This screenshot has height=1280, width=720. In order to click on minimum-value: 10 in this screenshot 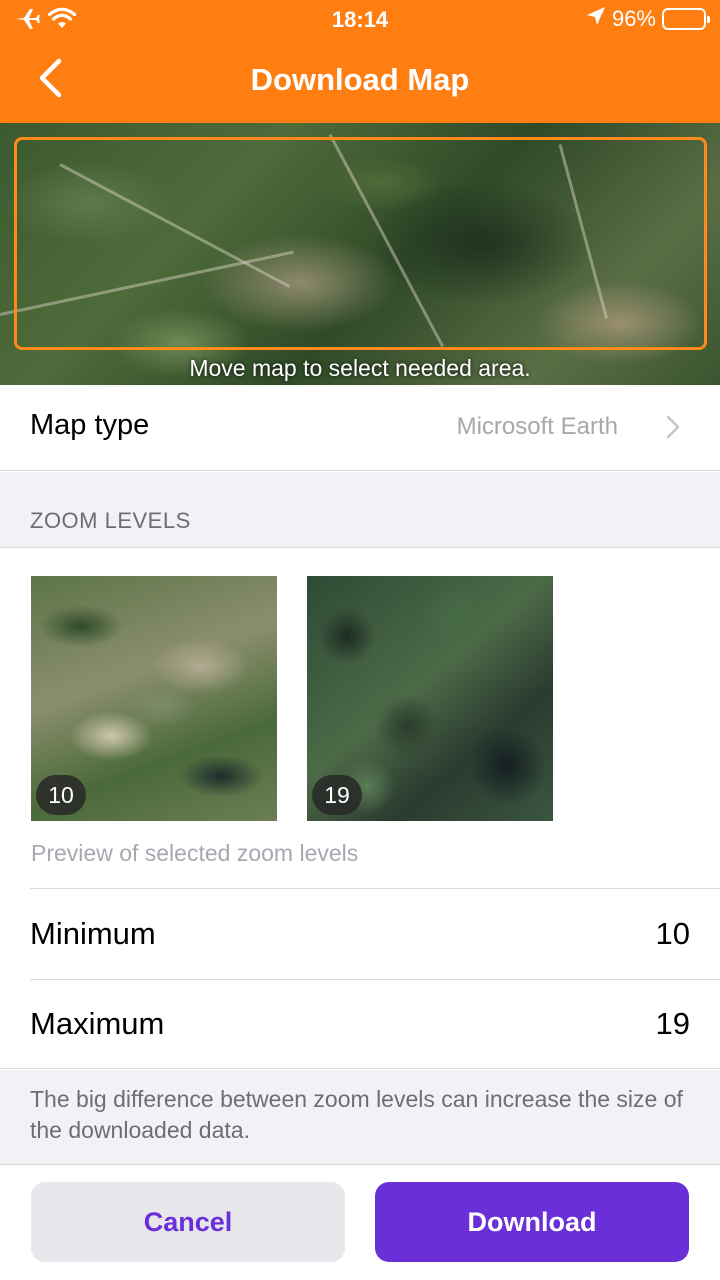, I will do `click(672, 933)`.